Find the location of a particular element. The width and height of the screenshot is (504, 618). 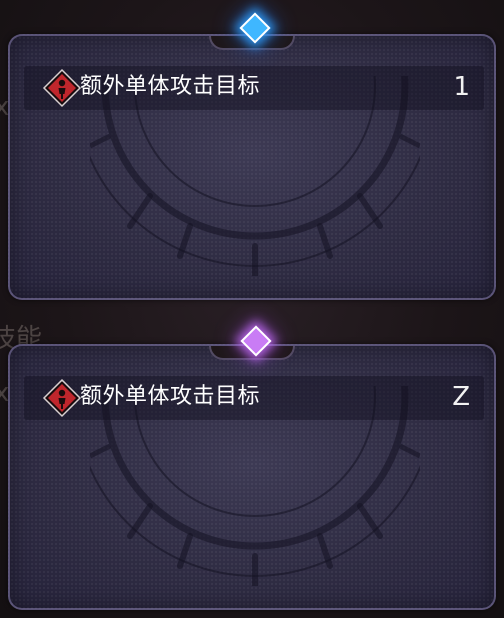

attribute-value: Z is located at coordinates (461, 397).